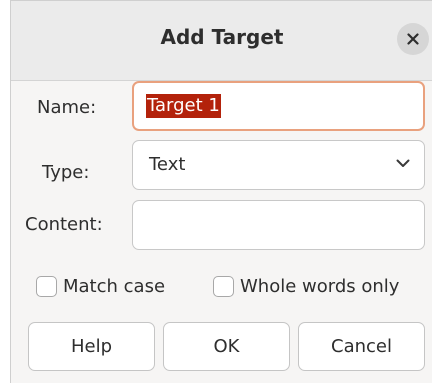 This screenshot has height=383, width=432. What do you see at coordinates (46, 286) in the screenshot?
I see `match-case-checkbox` at bounding box center [46, 286].